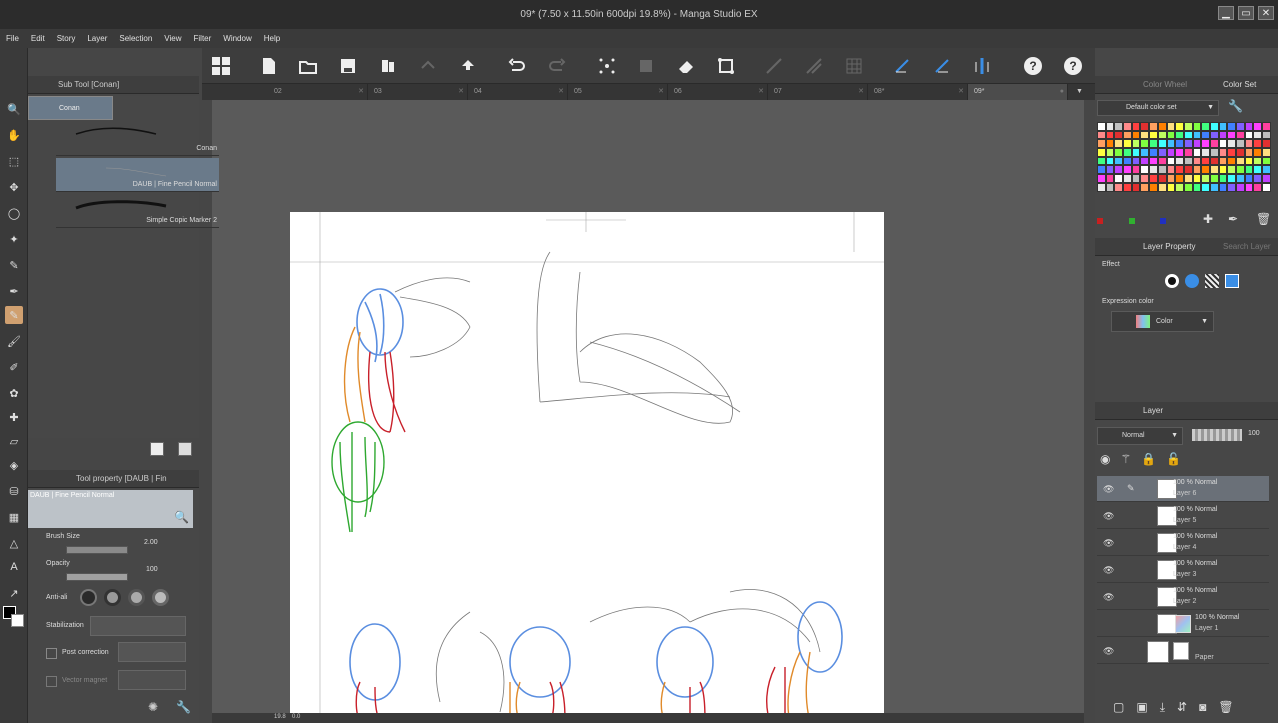 The height and width of the screenshot is (723, 1278). I want to click on reference-layer-icon: ⚚, so click(1125, 459).